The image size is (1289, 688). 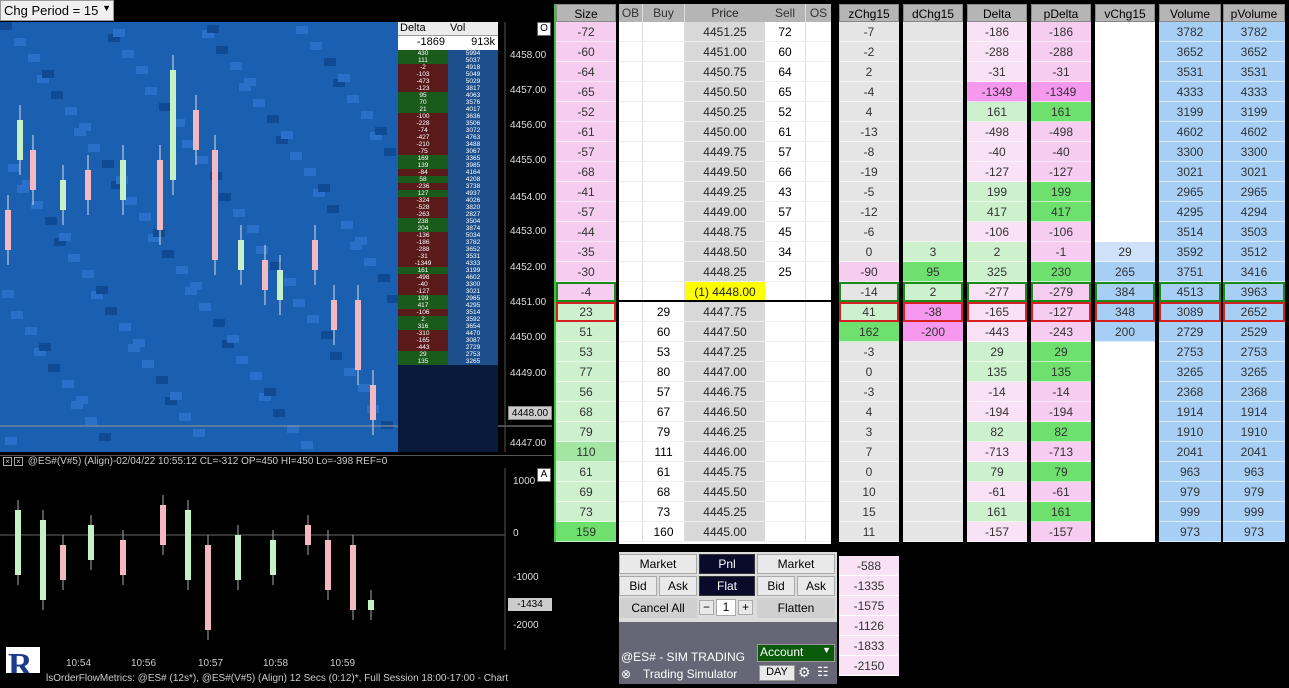 What do you see at coordinates (725, 212) in the screenshot?
I see `ladder-row: 4449.00 57` at bounding box center [725, 212].